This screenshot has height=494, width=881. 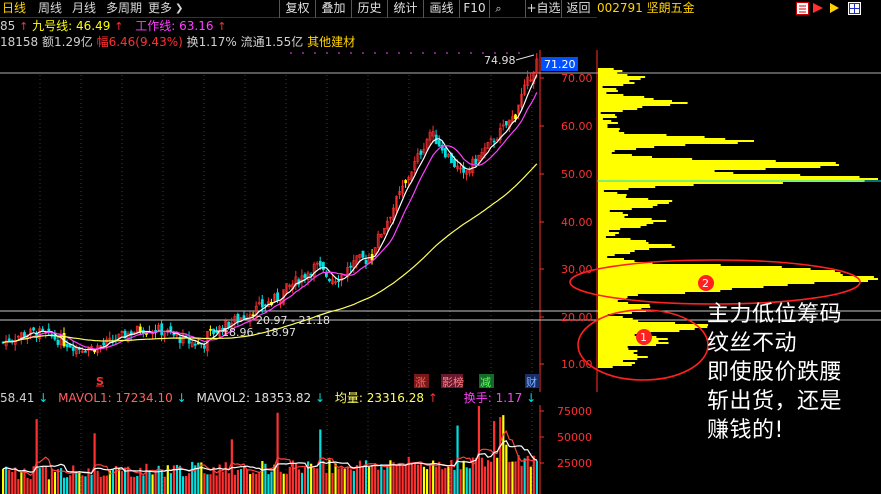 What do you see at coordinates (835, 8) in the screenshot?
I see `play-icon` at bounding box center [835, 8].